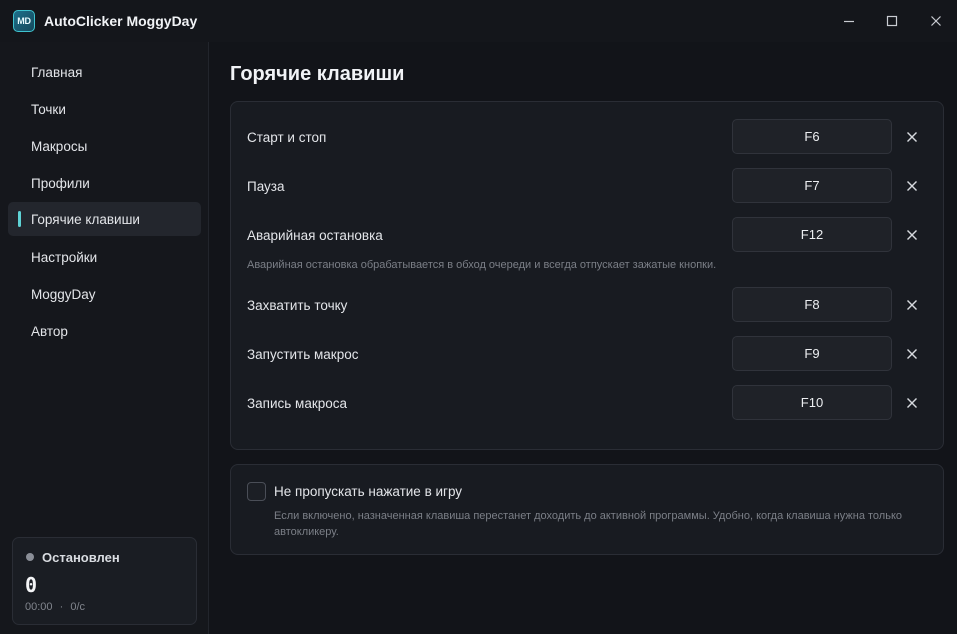 The height and width of the screenshot is (634, 957). Describe the element at coordinates (104, 109) in the screenshot. I see `sidebar-item-points: Точки` at that location.